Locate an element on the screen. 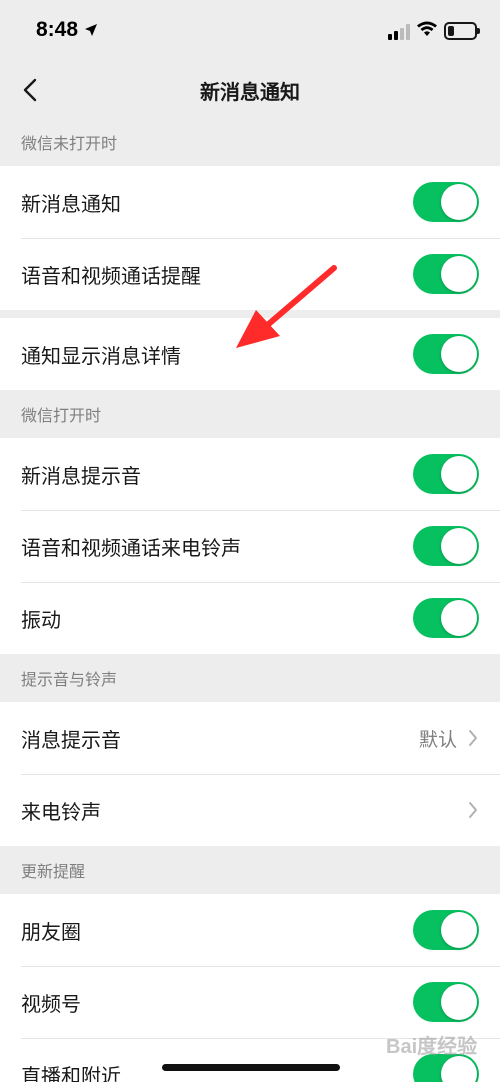 The width and height of the screenshot is (500, 1082). status-time-text: 8:48 is located at coordinates (57, 29).